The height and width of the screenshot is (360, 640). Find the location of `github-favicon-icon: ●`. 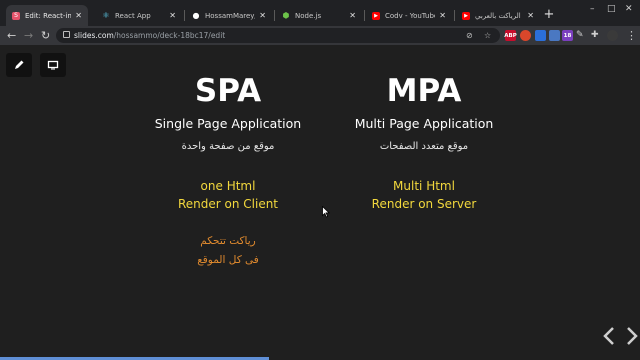

github-favicon-icon: ● is located at coordinates (196, 15).